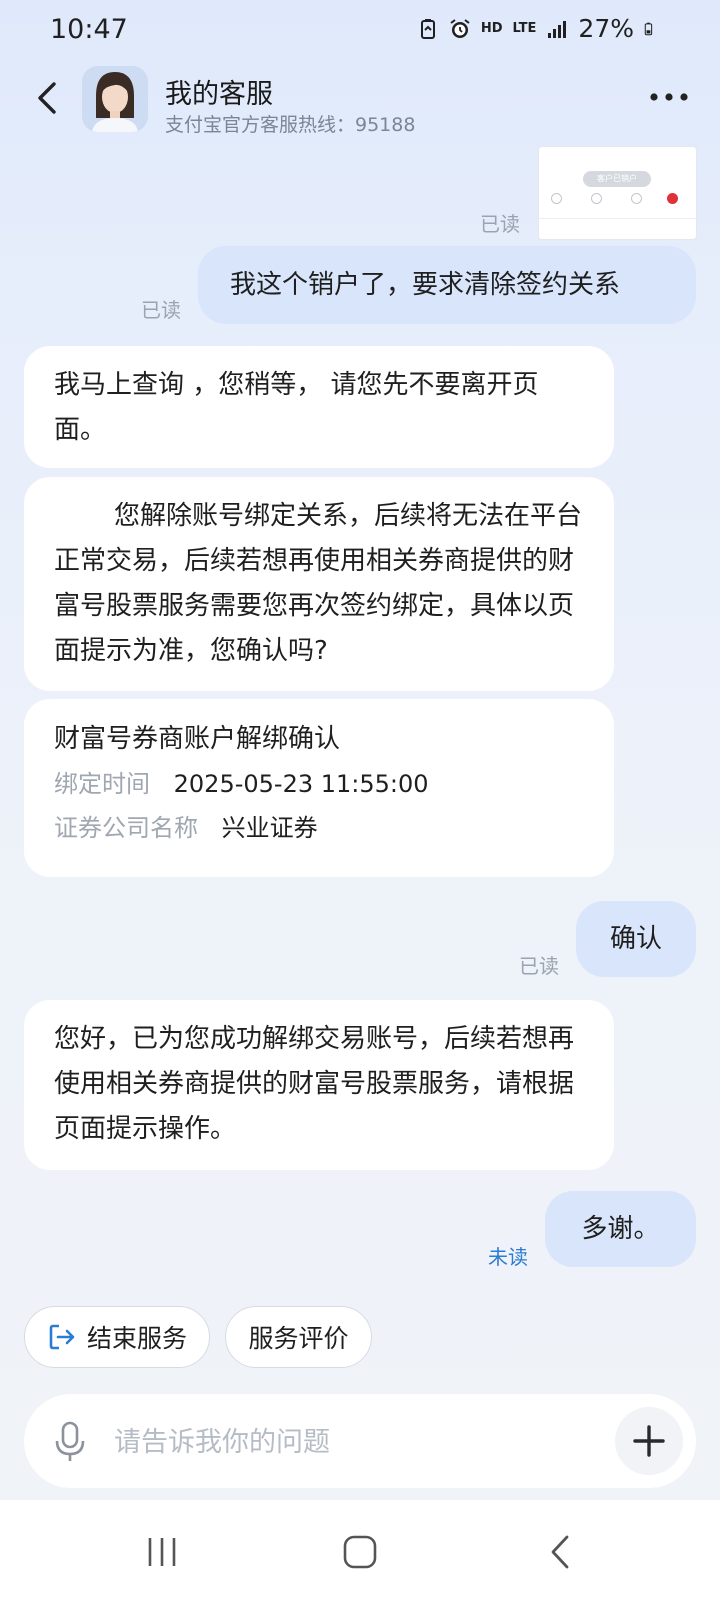  What do you see at coordinates (557, 29) in the screenshot?
I see `signal-icon` at bounding box center [557, 29].